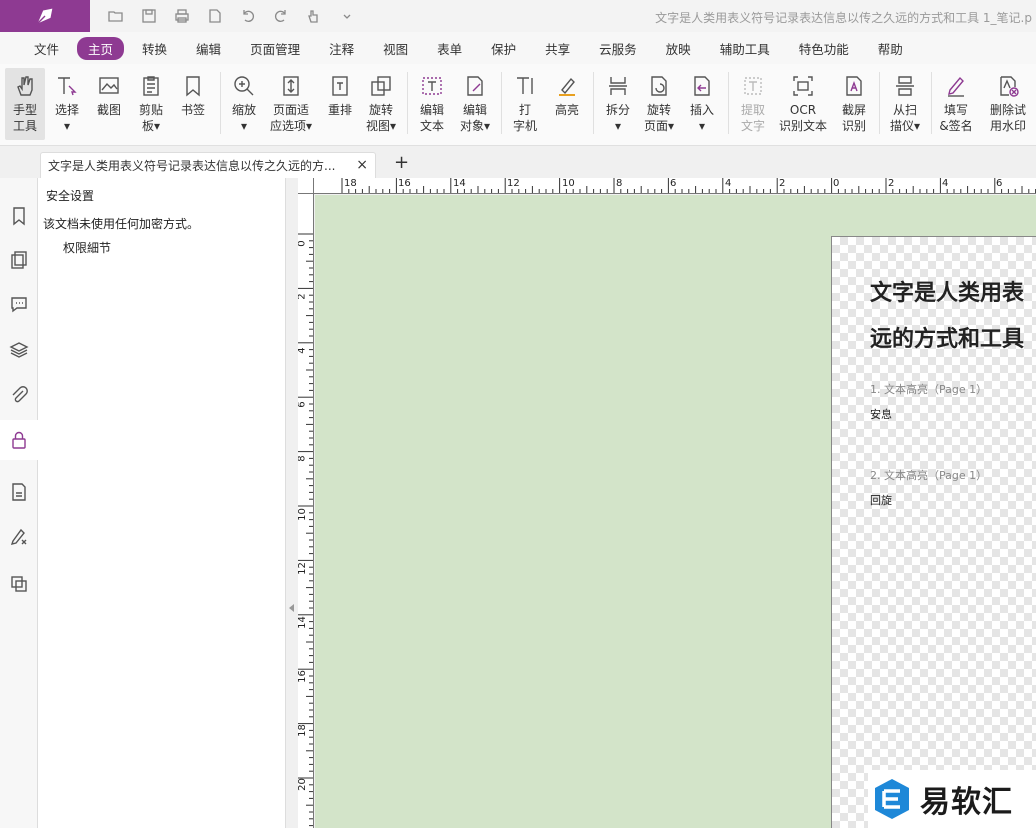  Describe the element at coordinates (121, 224) in the screenshot. I see `encryption-status-text: 该文档未使用任何加密方式。` at that location.